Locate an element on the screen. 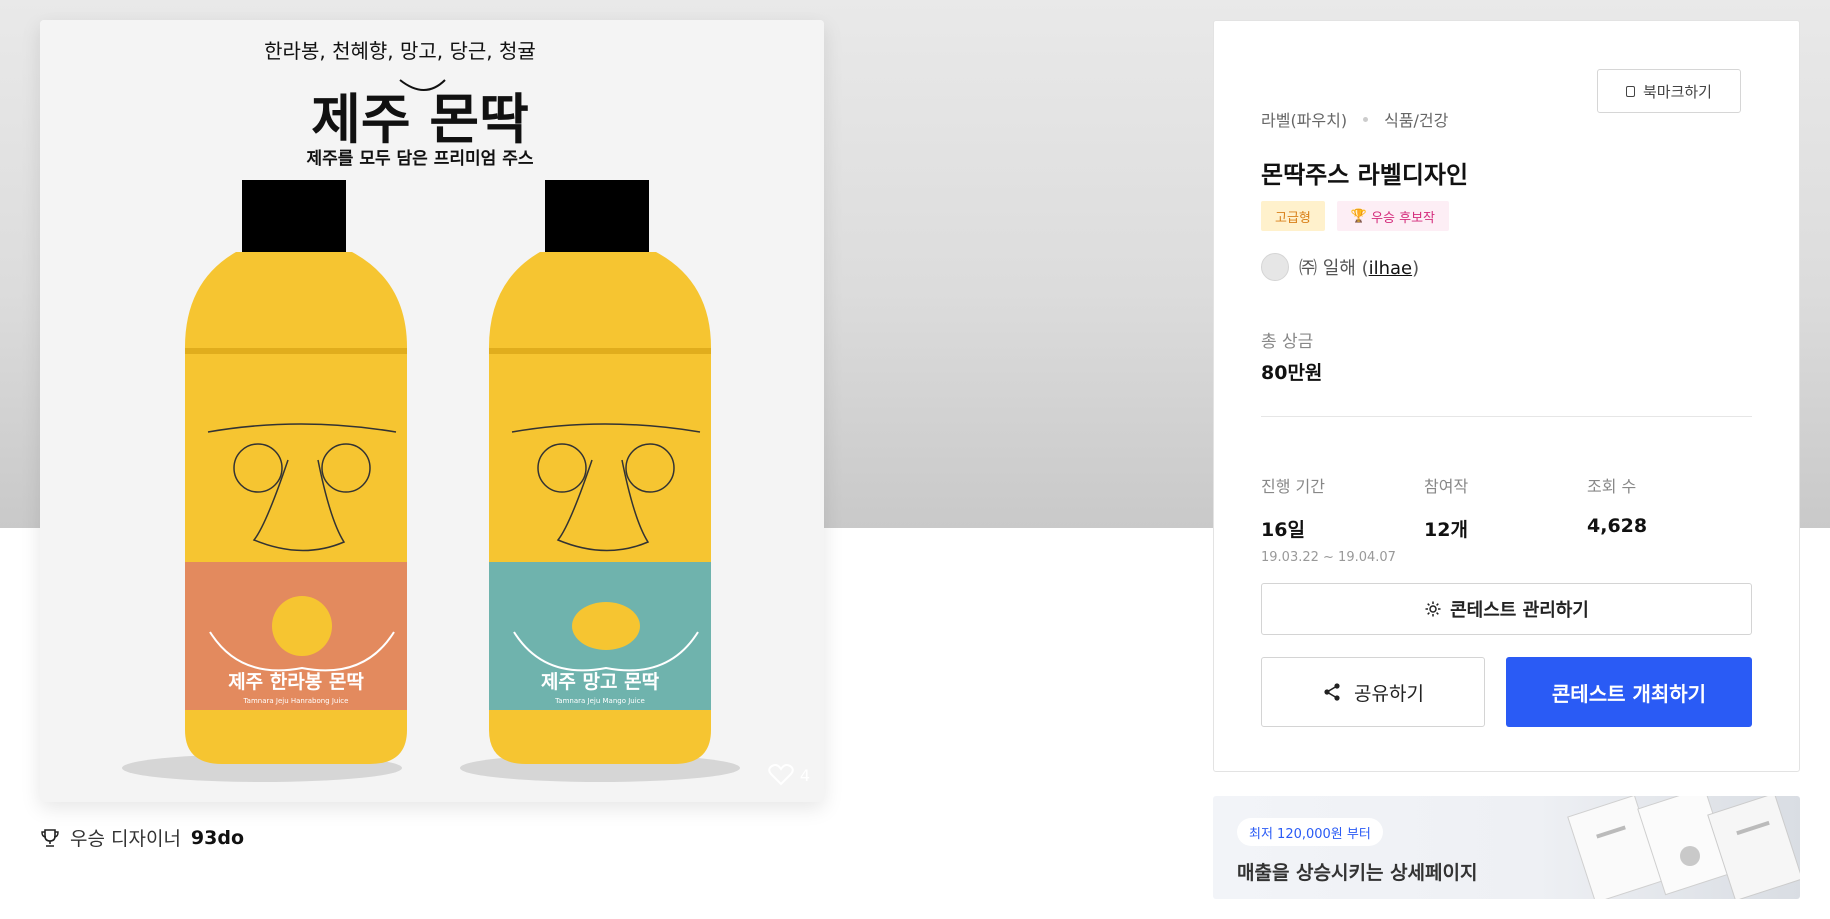 The height and width of the screenshot is (919, 1830). gear-icon is located at coordinates (1433, 609).